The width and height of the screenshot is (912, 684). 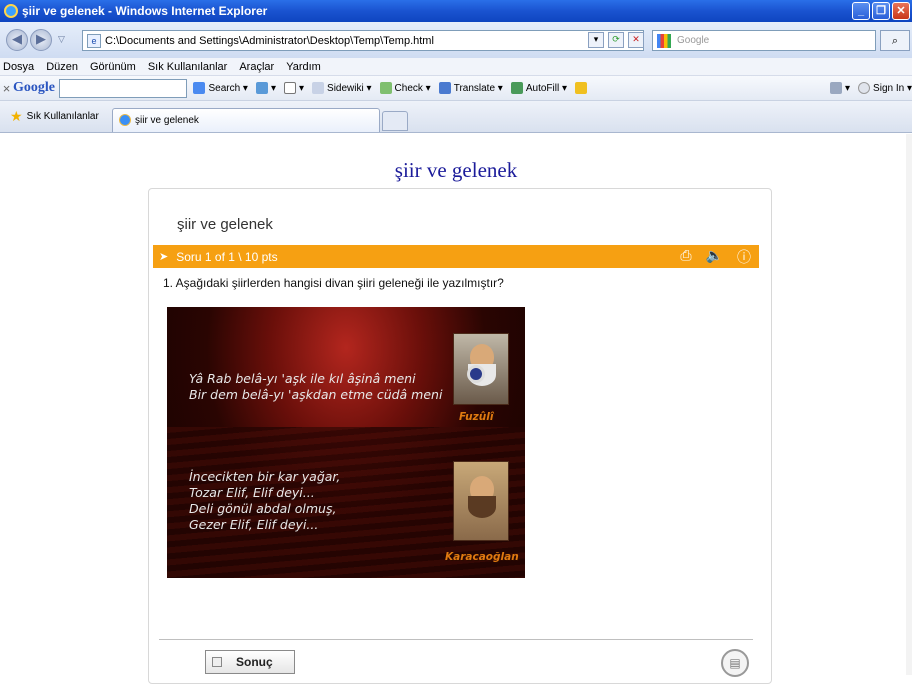 What do you see at coordinates (836, 88) in the screenshot?
I see `wrench-icon` at bounding box center [836, 88].